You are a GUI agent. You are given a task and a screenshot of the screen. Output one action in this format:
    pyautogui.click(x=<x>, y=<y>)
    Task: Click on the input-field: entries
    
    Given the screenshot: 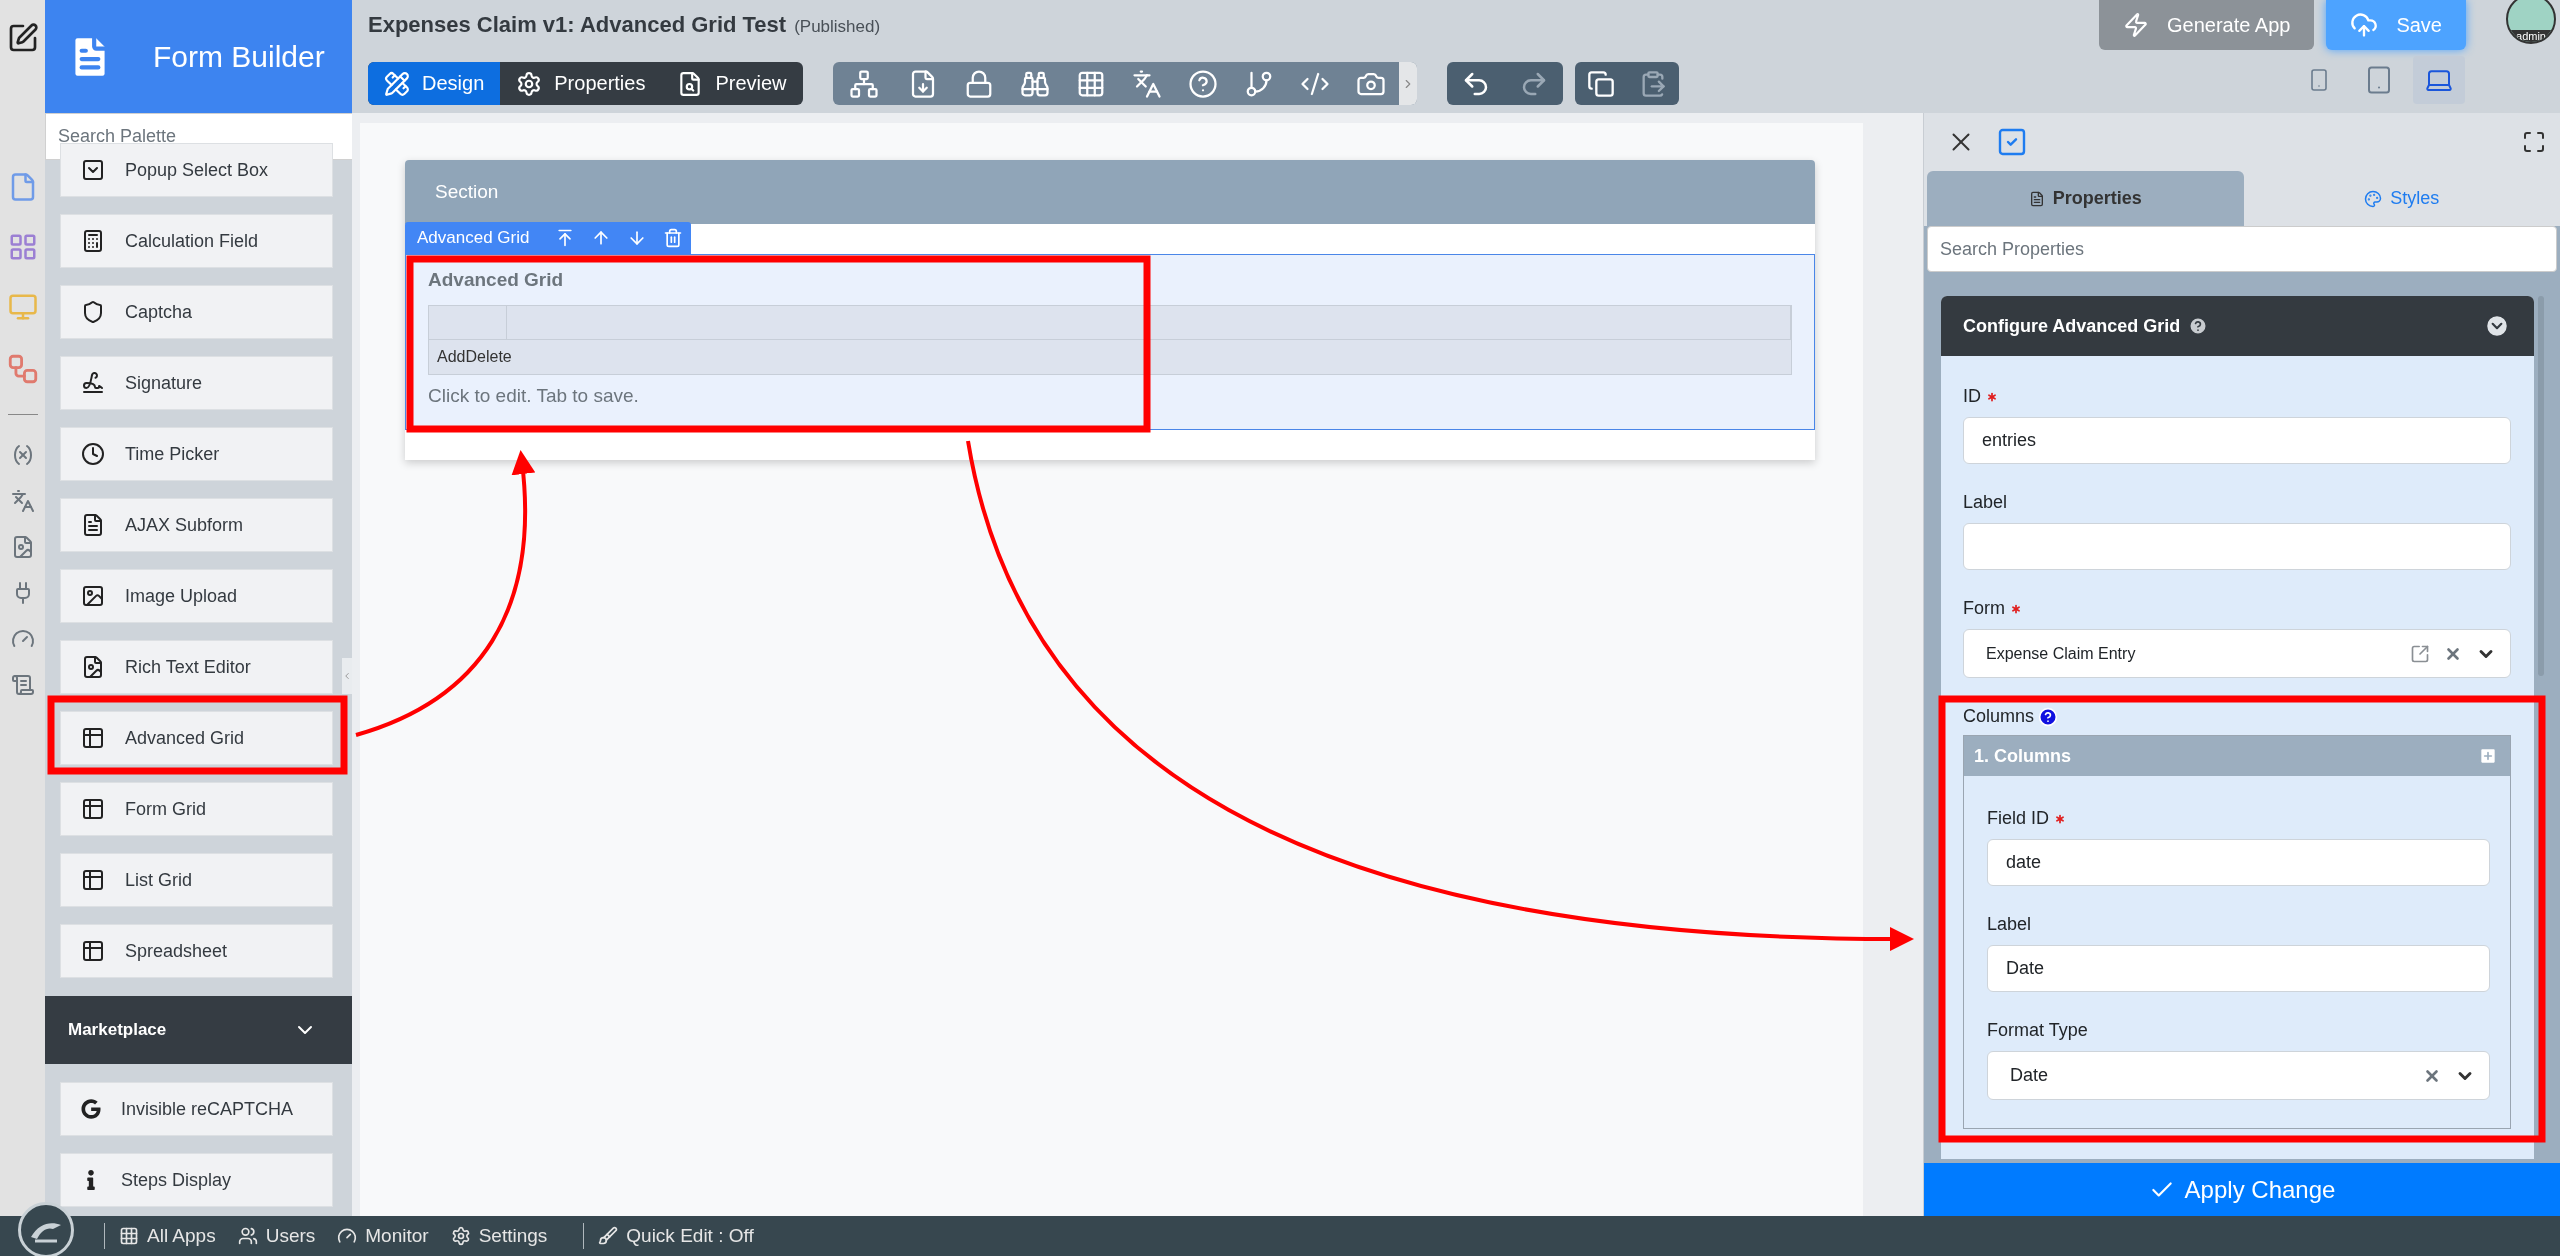 What is the action you would take?
    pyautogui.click(x=2237, y=440)
    